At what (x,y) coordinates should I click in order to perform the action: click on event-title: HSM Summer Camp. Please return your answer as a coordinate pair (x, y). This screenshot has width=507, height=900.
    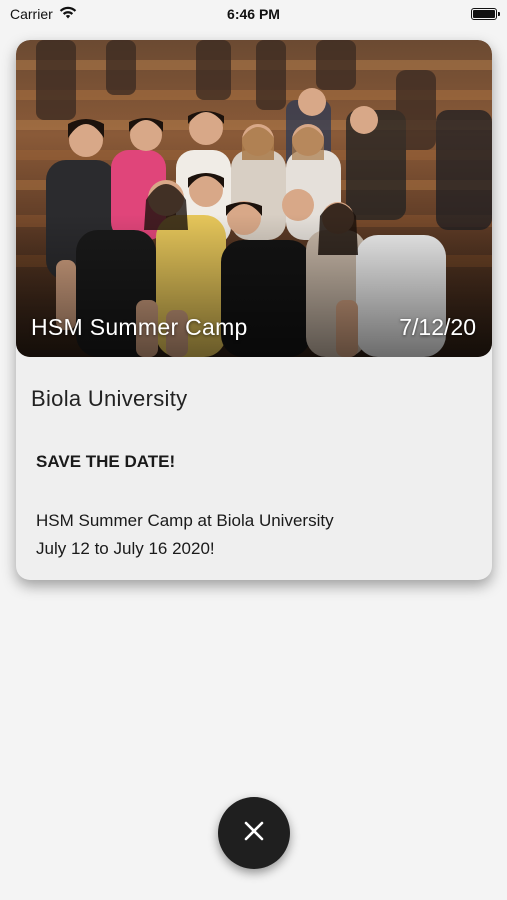
    Looking at the image, I should click on (139, 327).